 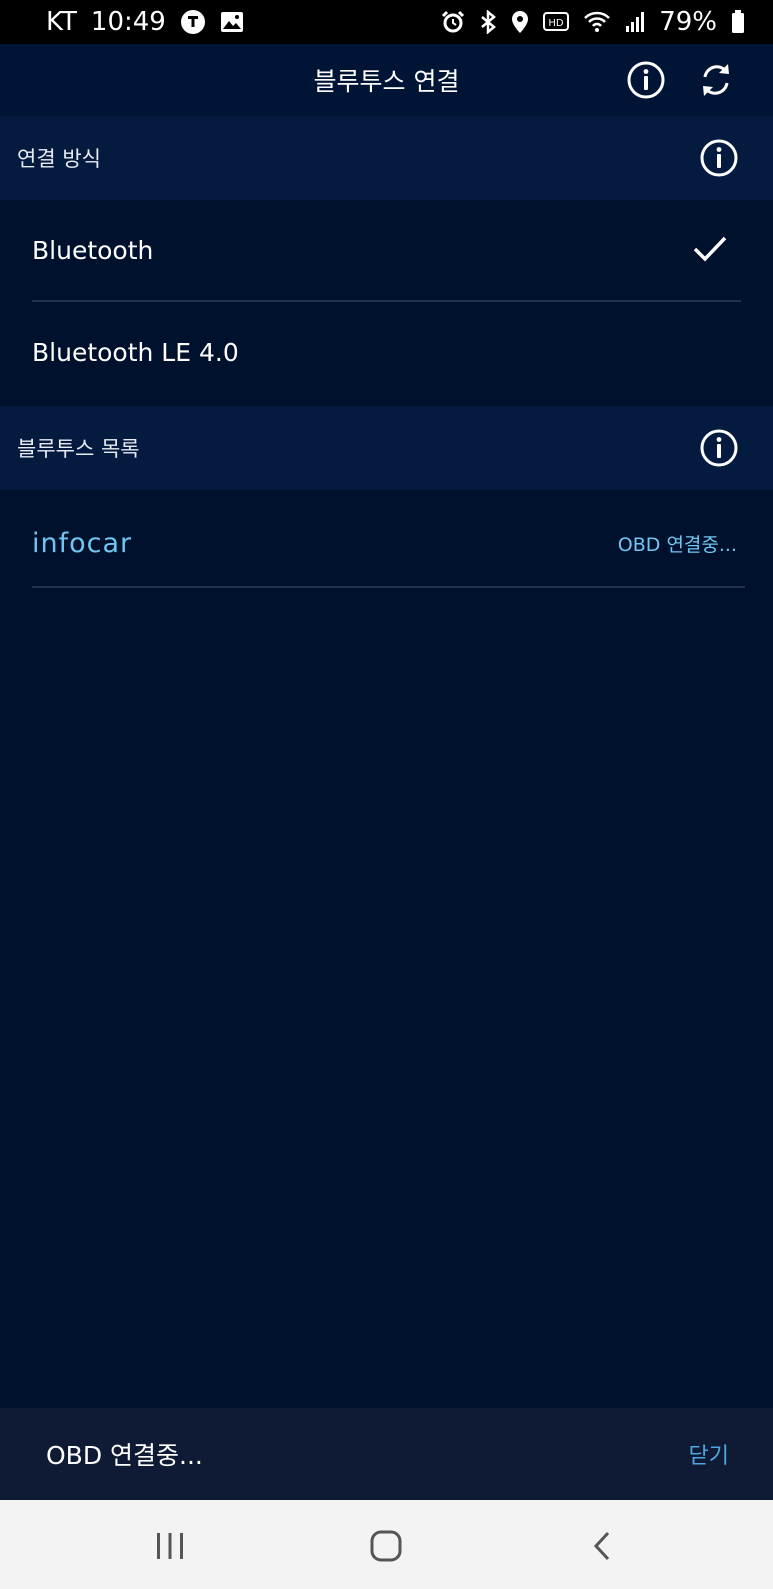 I want to click on svg-text: HD, so click(x=557, y=23).